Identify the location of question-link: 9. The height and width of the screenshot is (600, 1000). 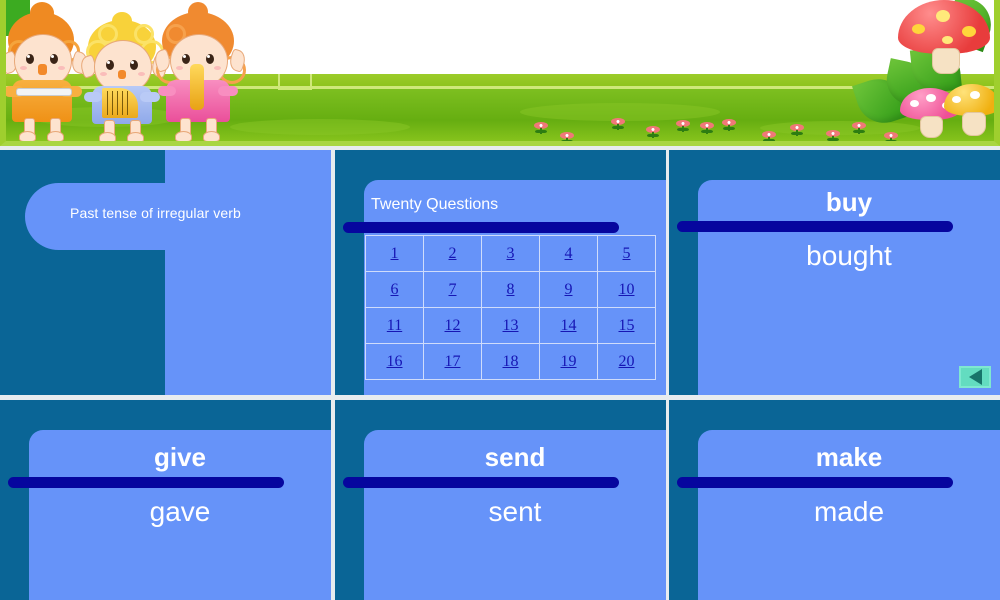
(569, 289).